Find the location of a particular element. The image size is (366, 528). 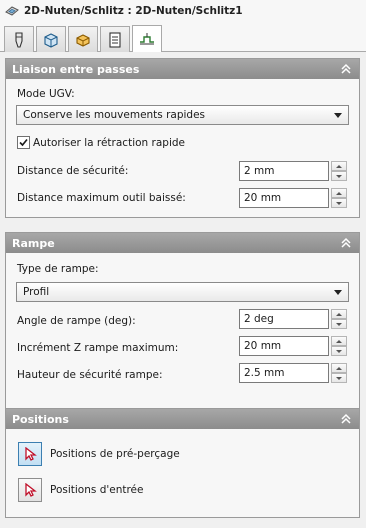

tab-strip is located at coordinates (183, 37).